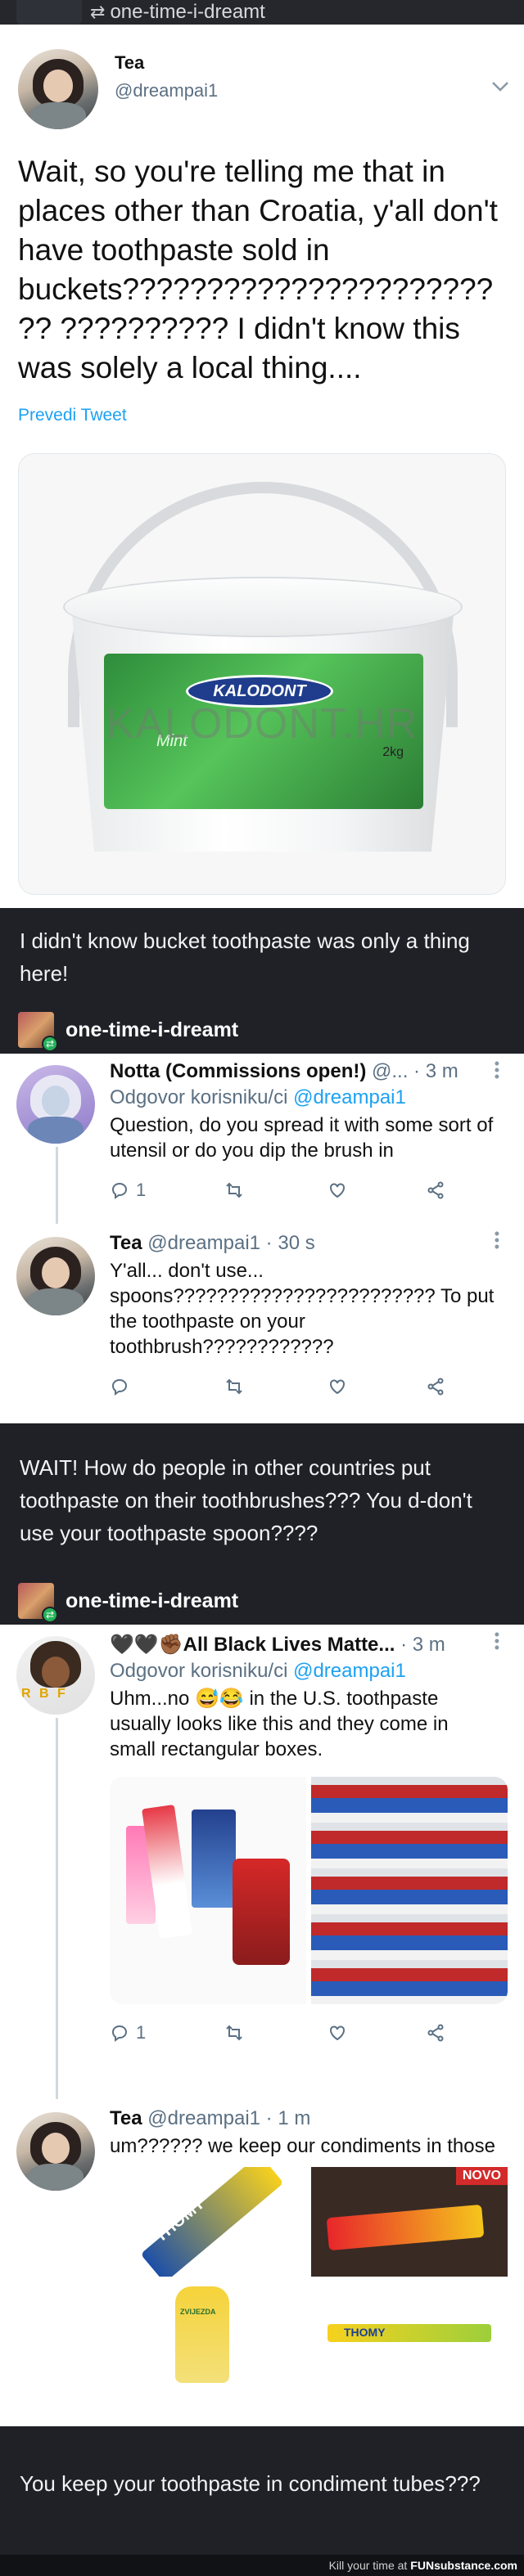 The width and height of the screenshot is (524, 2576). Describe the element at coordinates (262, 416) in the screenshot. I see `translate-tweet-link: Prevedi Tweet` at that location.